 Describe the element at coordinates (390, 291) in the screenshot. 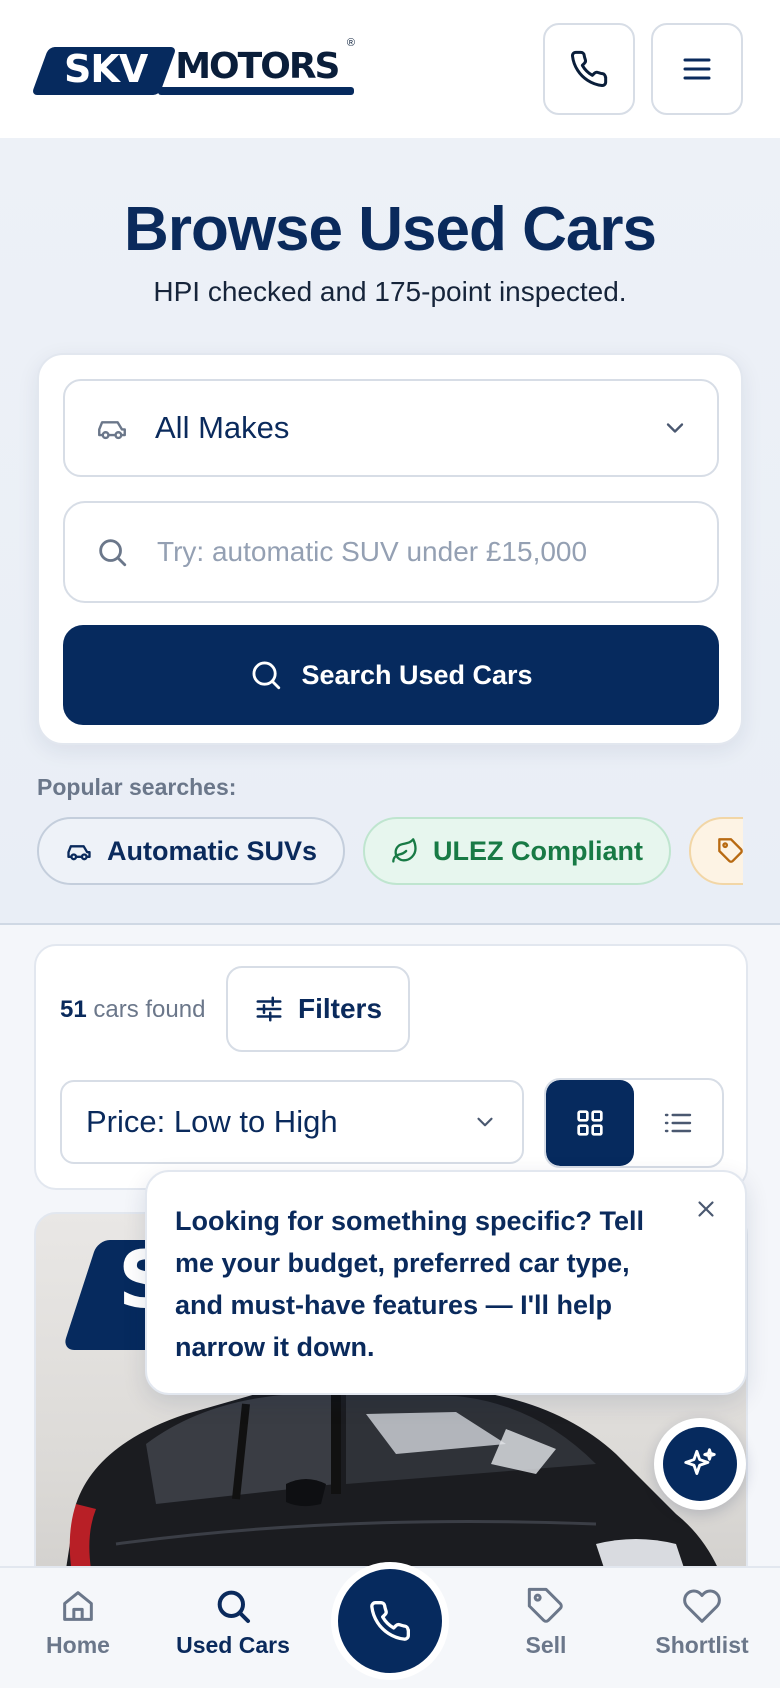

I see `page-subtitle: HPI checked and 175-point inspected.` at that location.